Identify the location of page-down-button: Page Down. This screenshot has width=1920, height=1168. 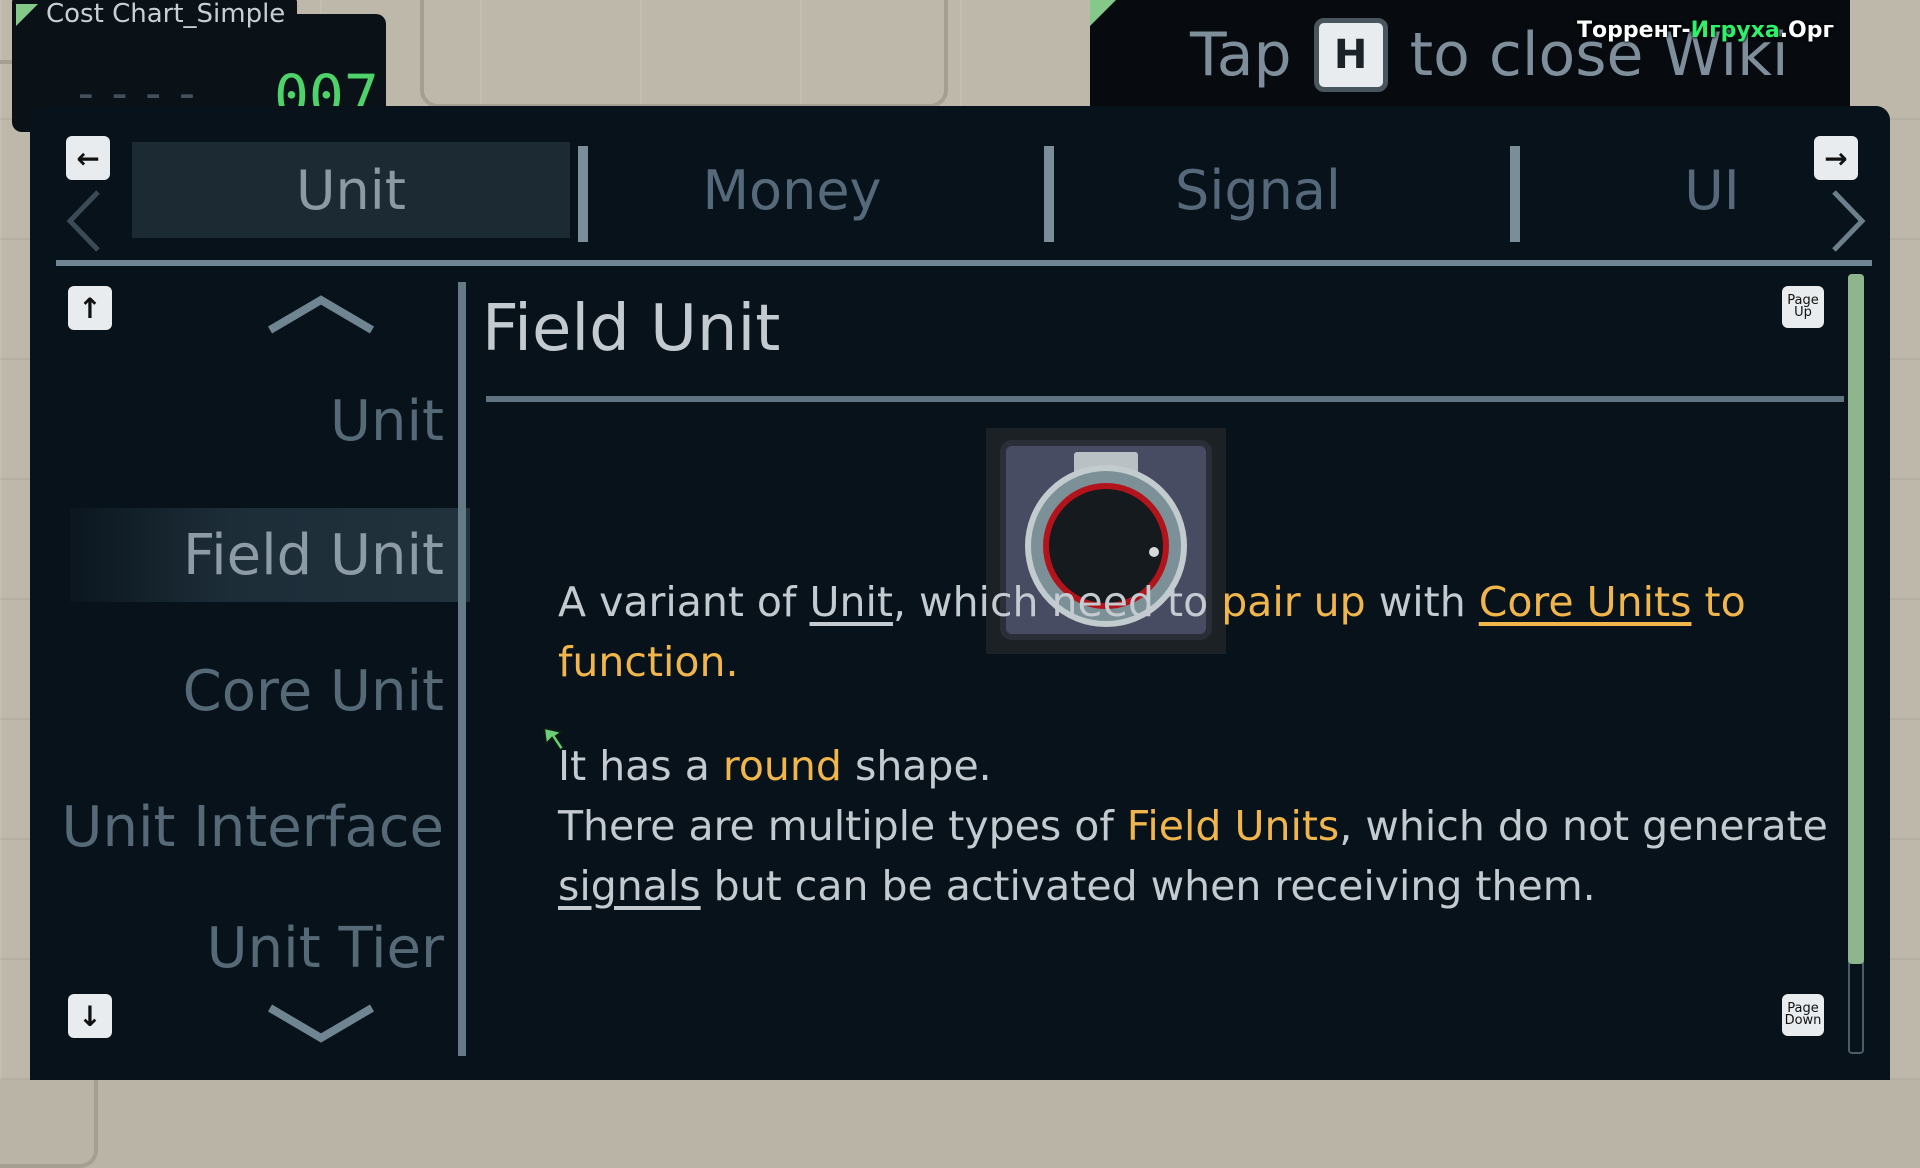
(1803, 1015).